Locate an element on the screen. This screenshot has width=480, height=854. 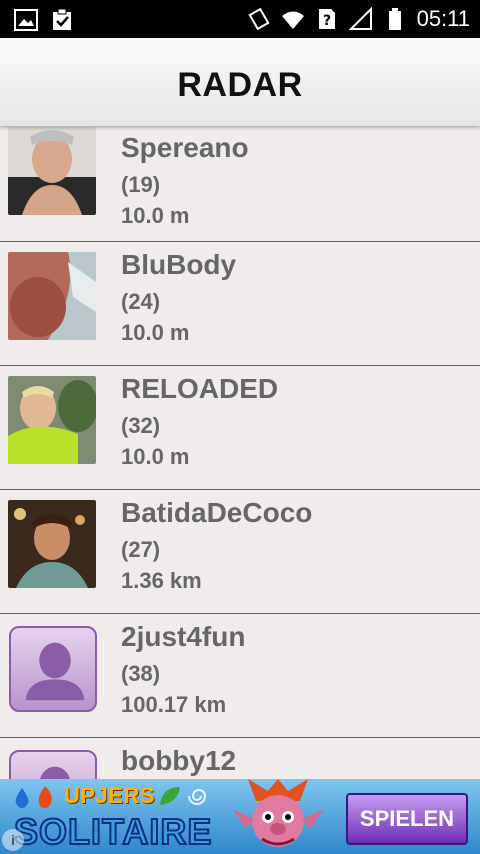
battery-icon is located at coordinates (394, 19).